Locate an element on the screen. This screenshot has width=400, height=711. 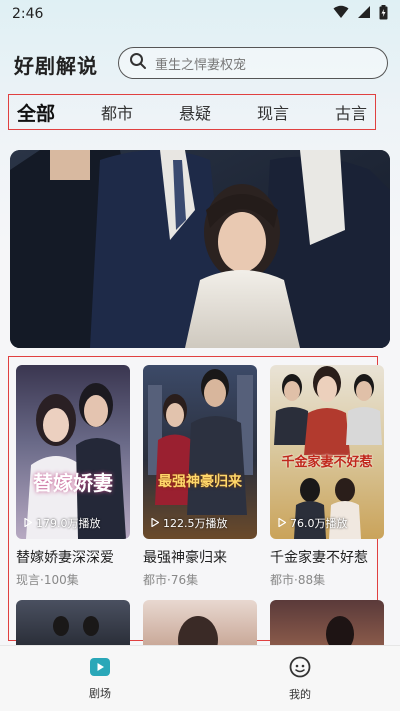
drama-card: 最强神豪归来 122.5万播放 最强神豪归来 都市·76集 is located at coordinates (200, 476).